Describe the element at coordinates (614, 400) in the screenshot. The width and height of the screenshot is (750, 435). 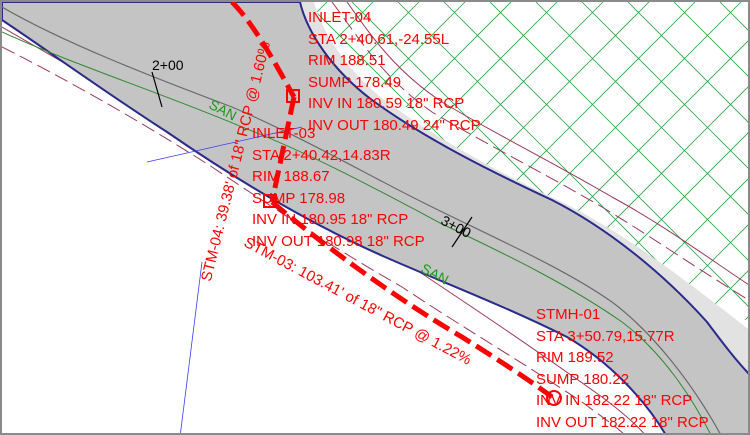
I see `note-line: INV IN 182.22 18" RCP` at that location.